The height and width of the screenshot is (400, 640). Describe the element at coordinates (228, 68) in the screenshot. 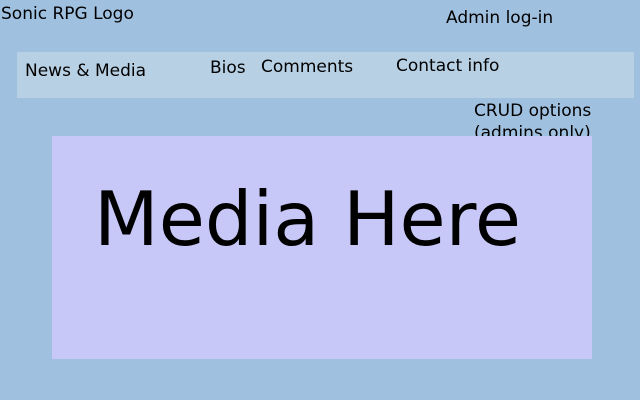

I see `nav-item-bios: Bios` at that location.